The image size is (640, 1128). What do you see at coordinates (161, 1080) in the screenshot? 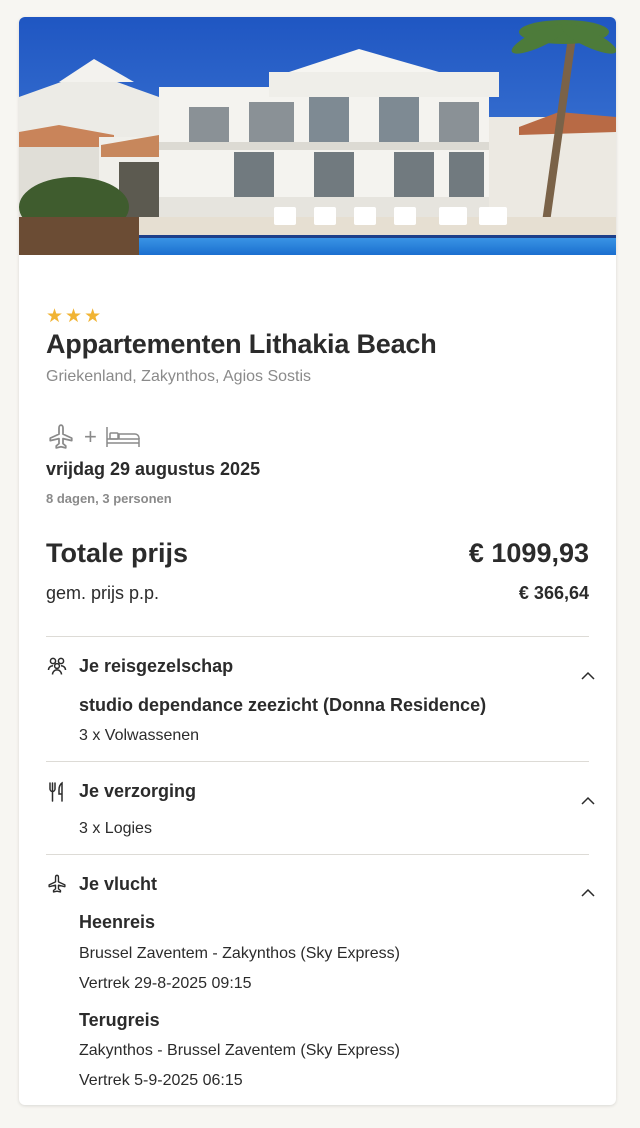
I see `return-departure: Vertrek 5-9-2025 06:15` at bounding box center [161, 1080].